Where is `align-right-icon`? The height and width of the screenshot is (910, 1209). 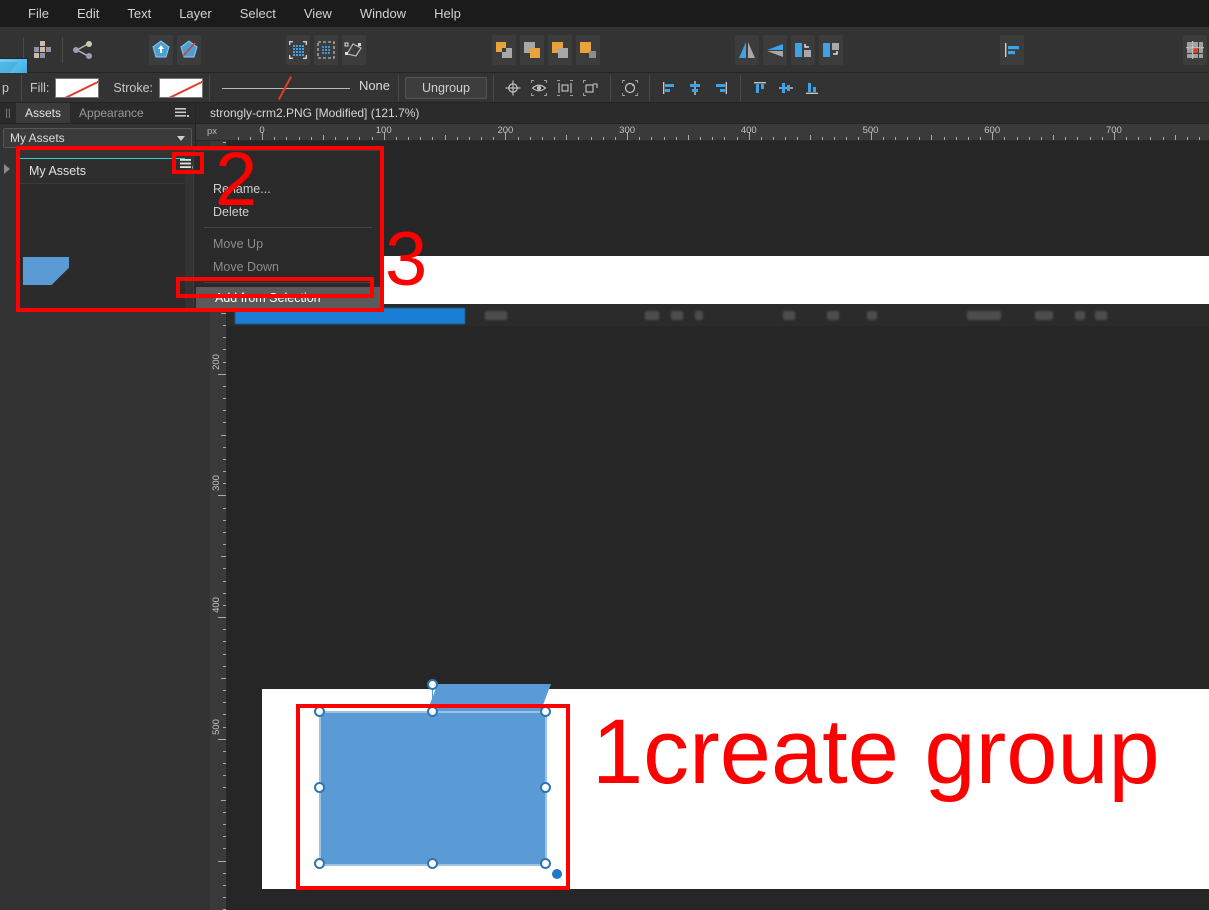
align-right-icon is located at coordinates (721, 88).